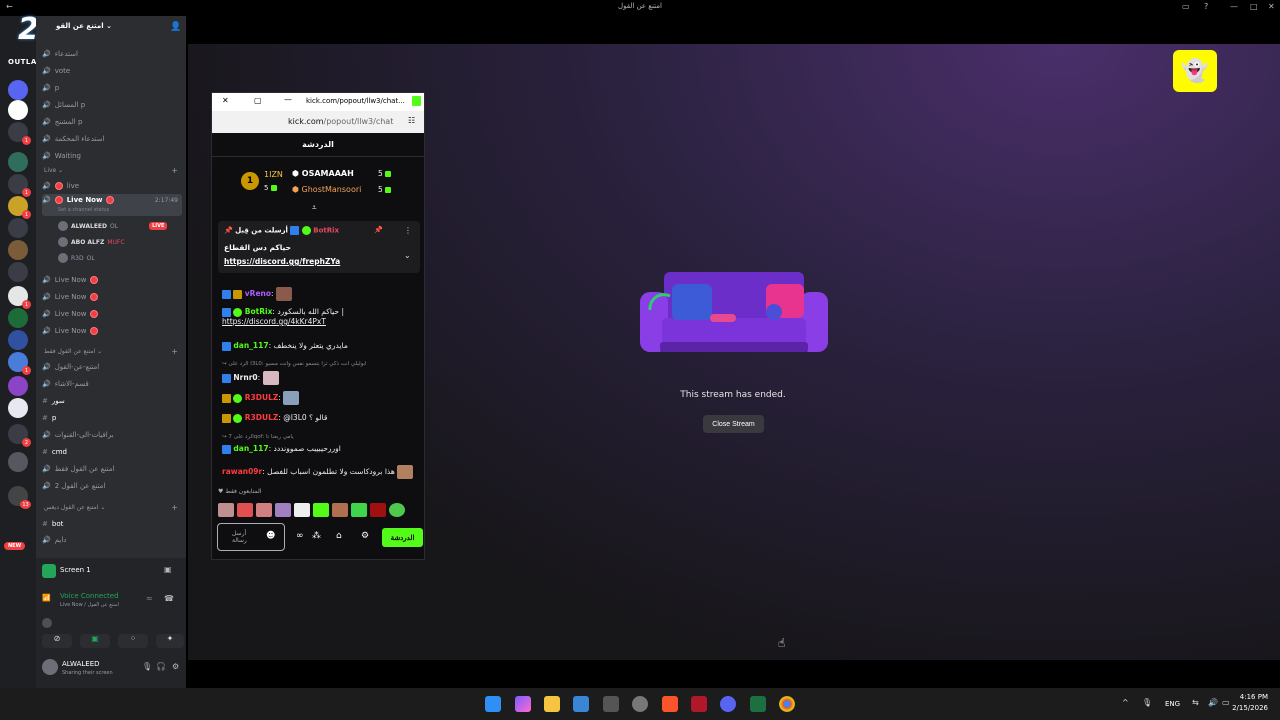 This screenshot has width=1280, height=720. What do you see at coordinates (81, 664) in the screenshot?
I see `username: ALWALEED` at bounding box center [81, 664].